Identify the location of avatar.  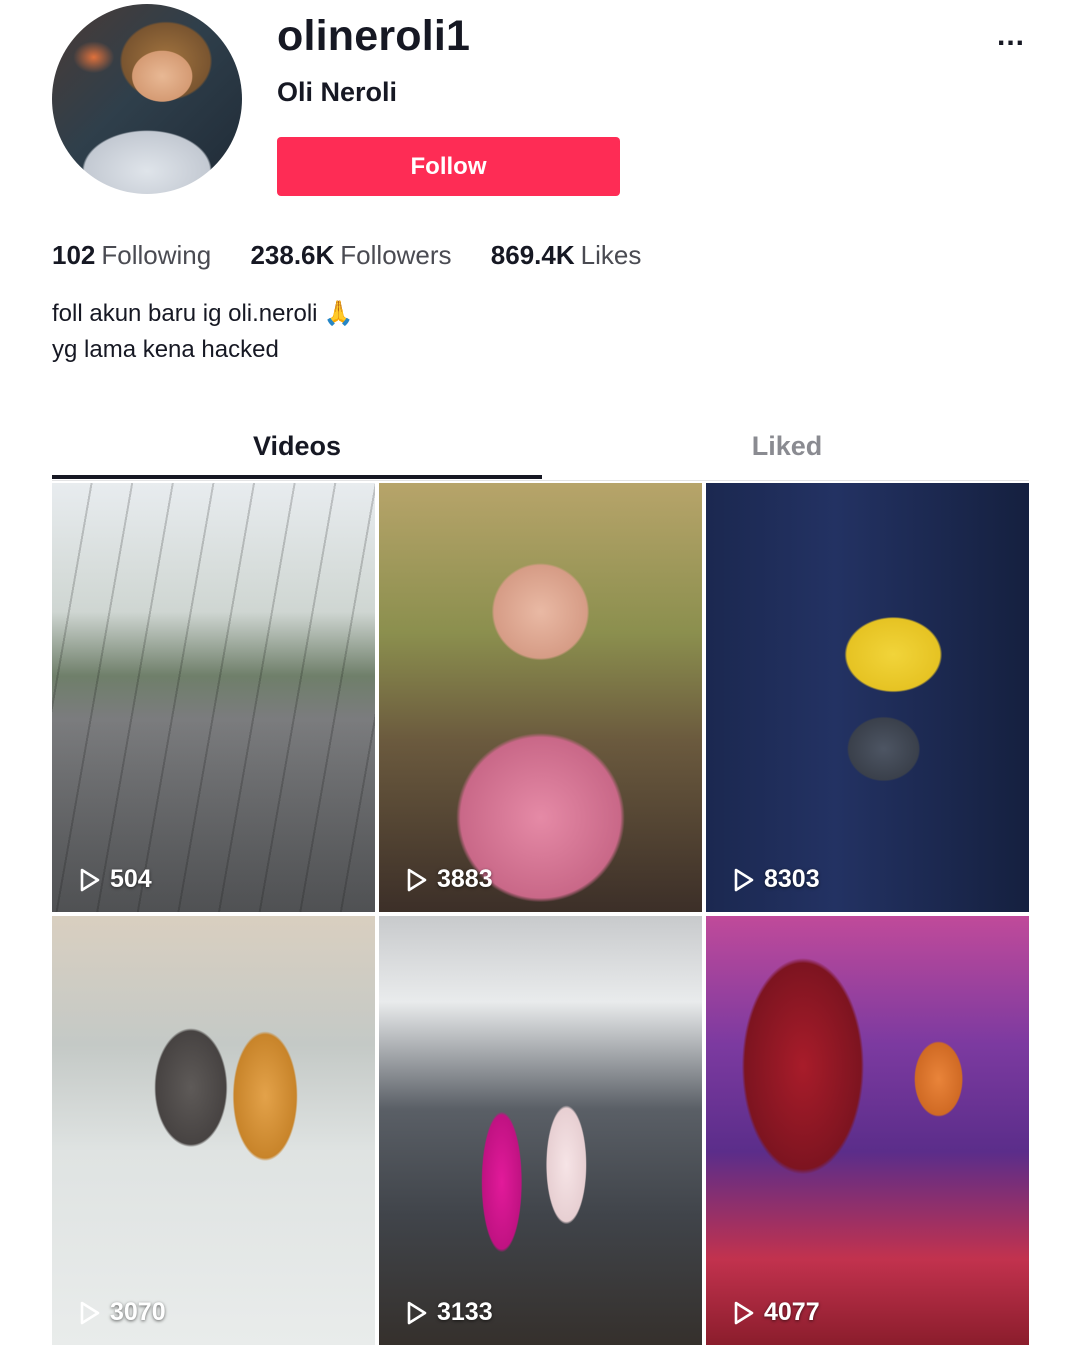
(147, 99).